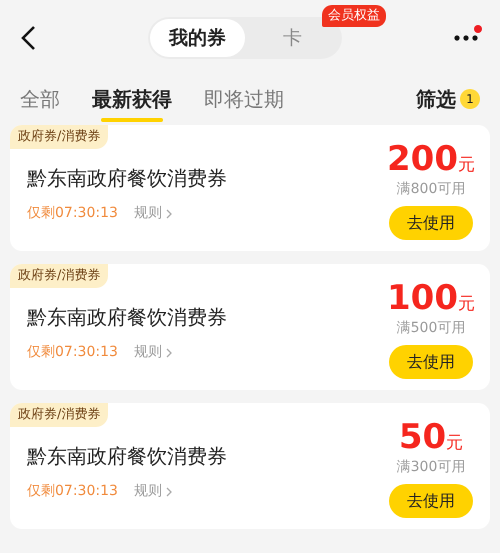  I want to click on segment-tab: 我的券, so click(197, 38).